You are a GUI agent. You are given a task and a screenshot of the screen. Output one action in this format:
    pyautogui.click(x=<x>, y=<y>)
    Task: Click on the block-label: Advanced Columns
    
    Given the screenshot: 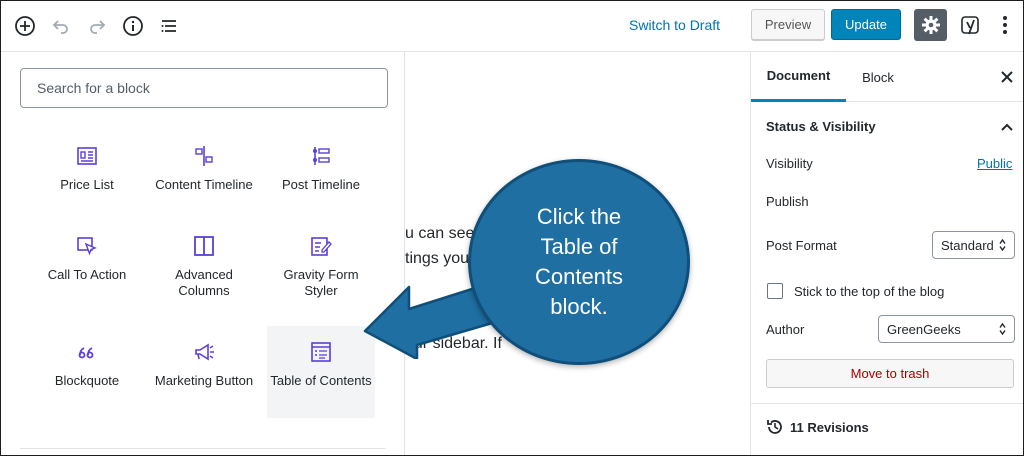 What is the action you would take?
    pyautogui.click(x=204, y=282)
    